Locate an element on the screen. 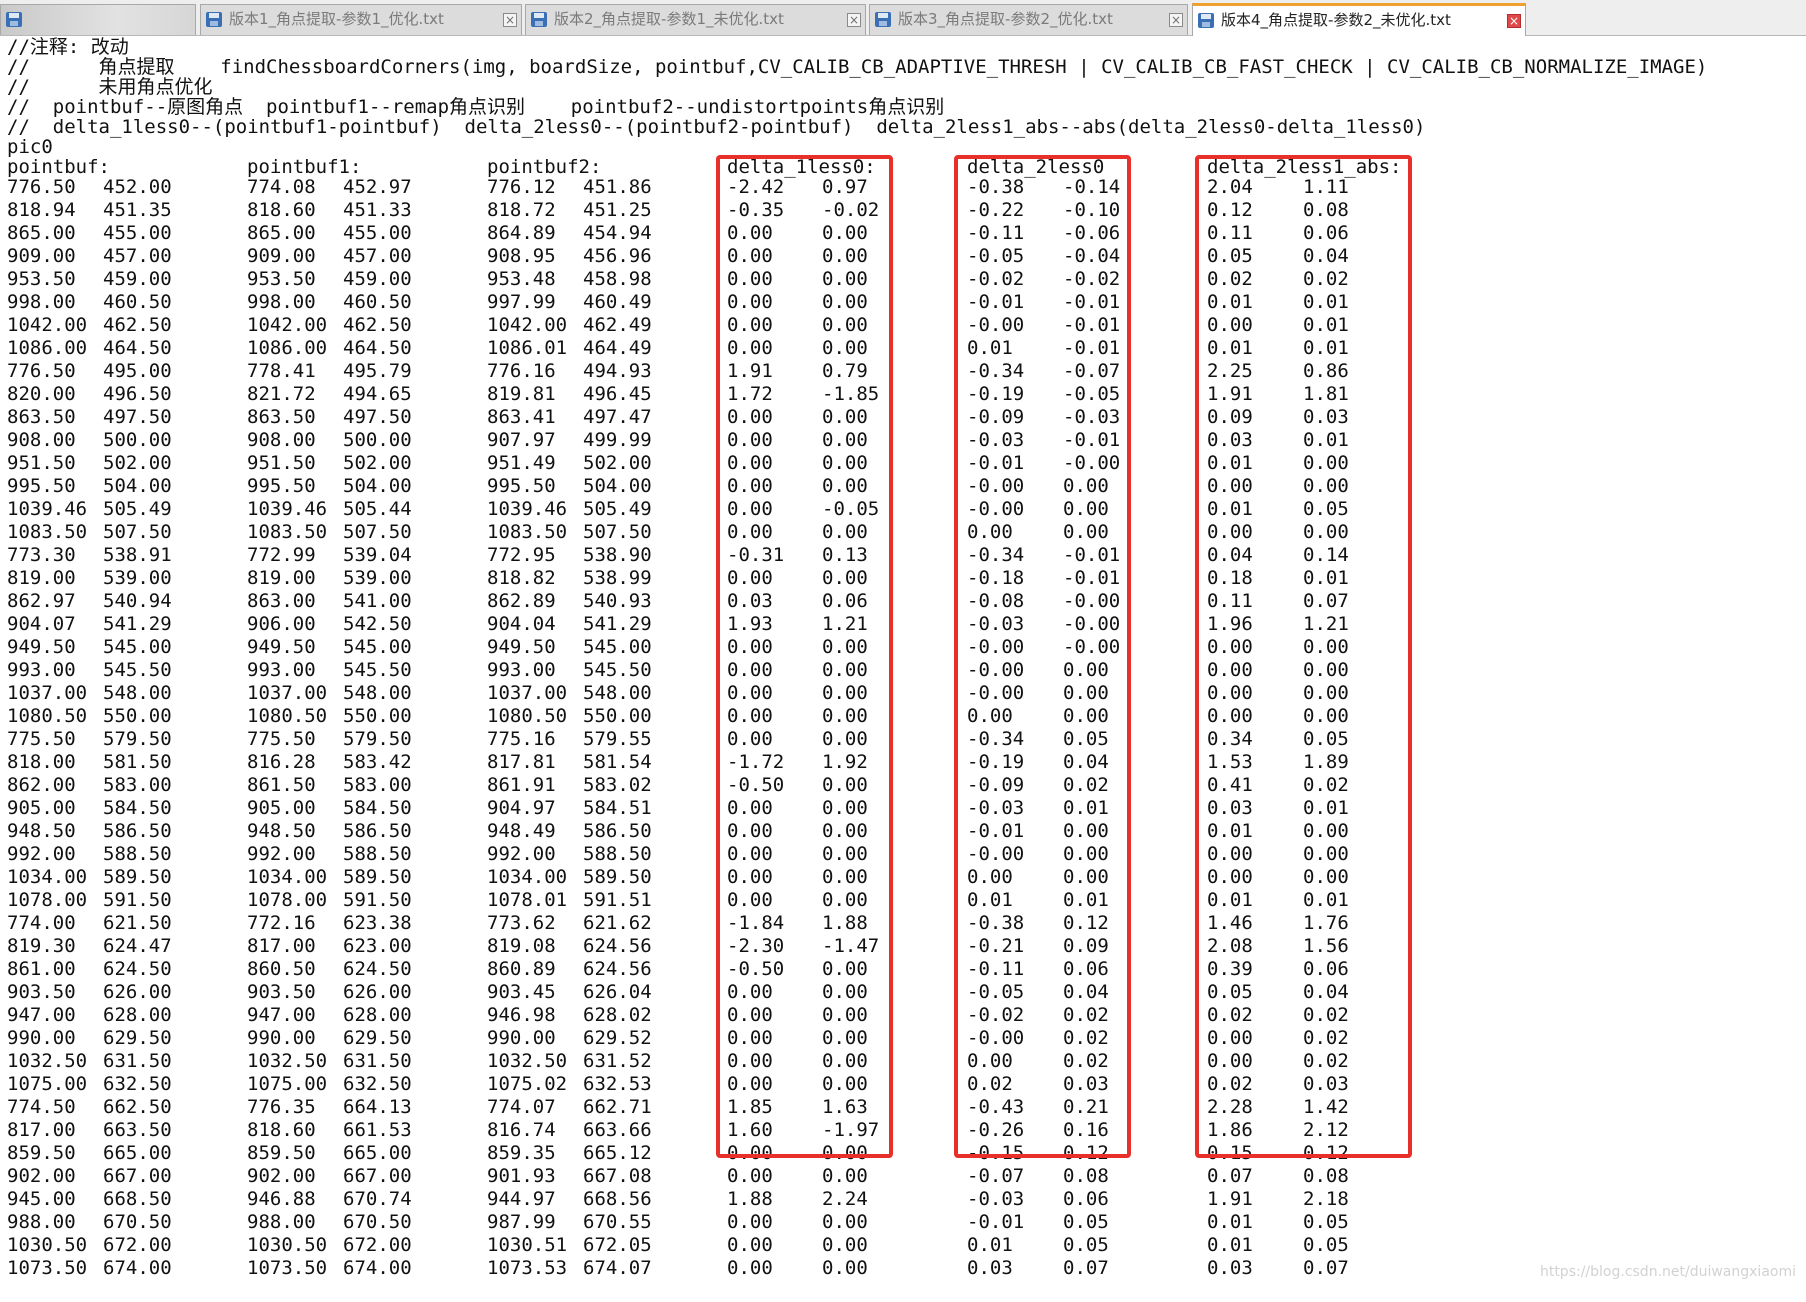 Image resolution: width=1806 pixels, height=1302 pixels. table-cell: 455.00 is located at coordinates (377, 233).